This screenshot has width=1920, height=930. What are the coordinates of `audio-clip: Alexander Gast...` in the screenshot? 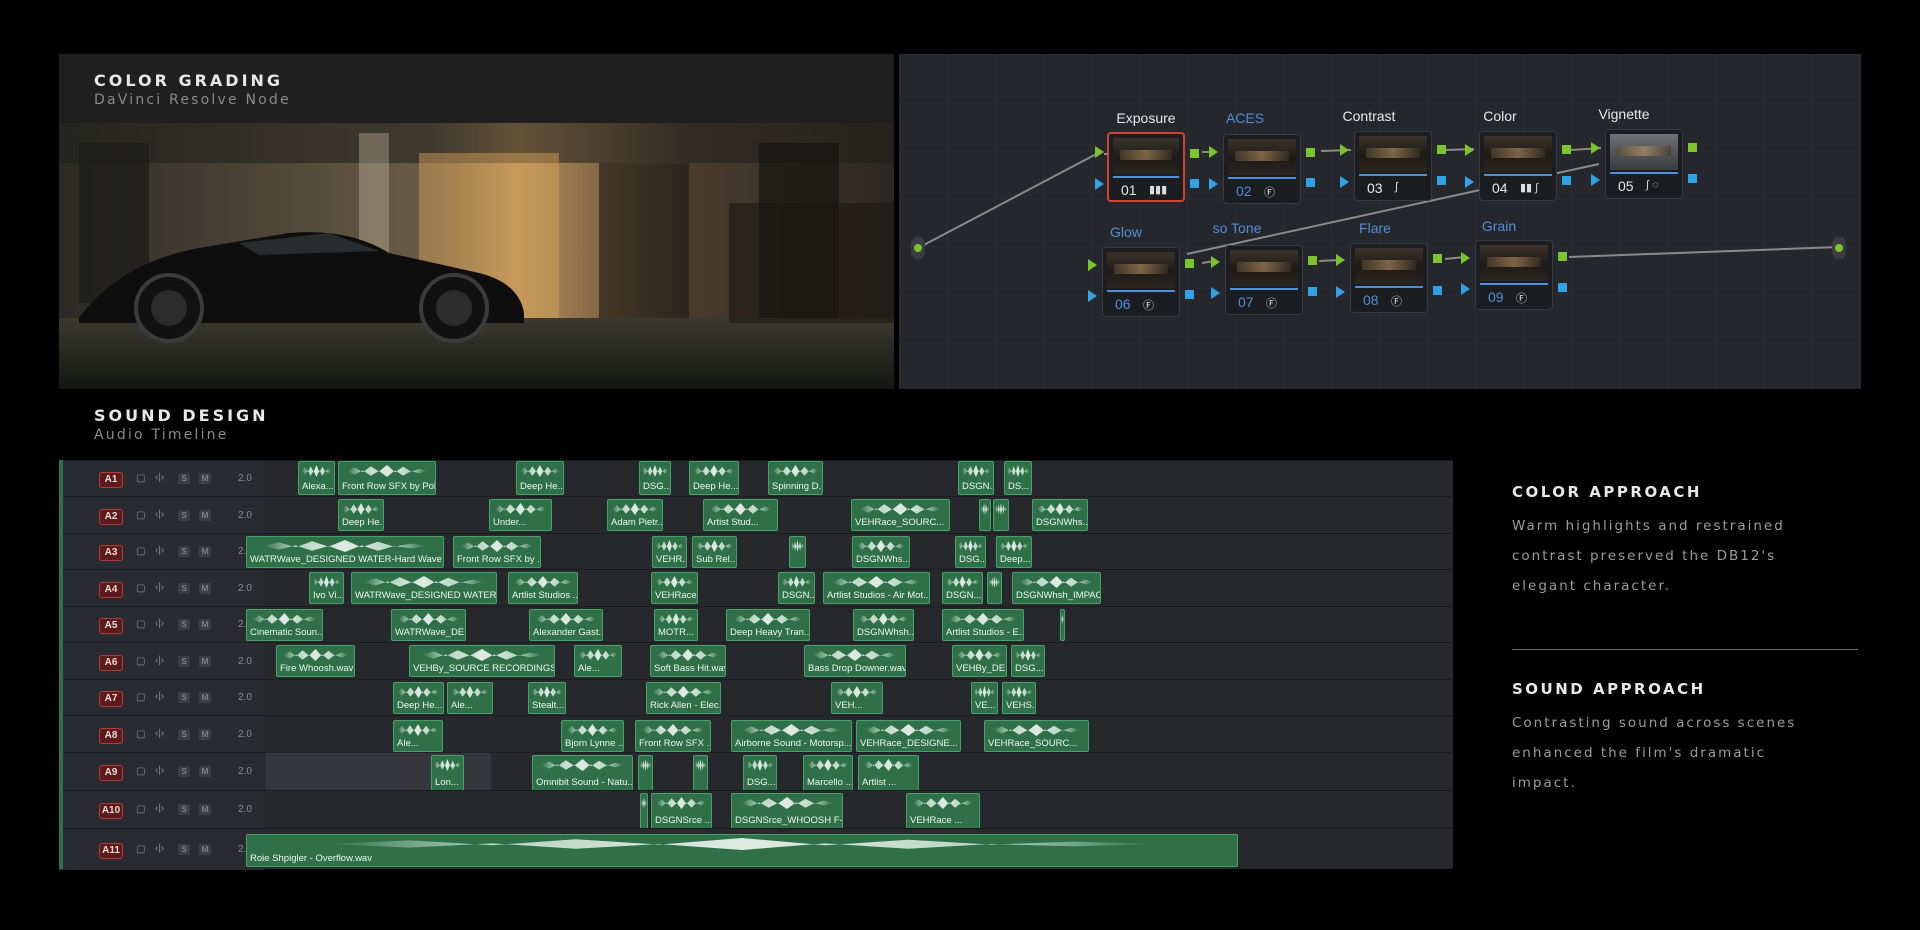 It's located at (566, 625).